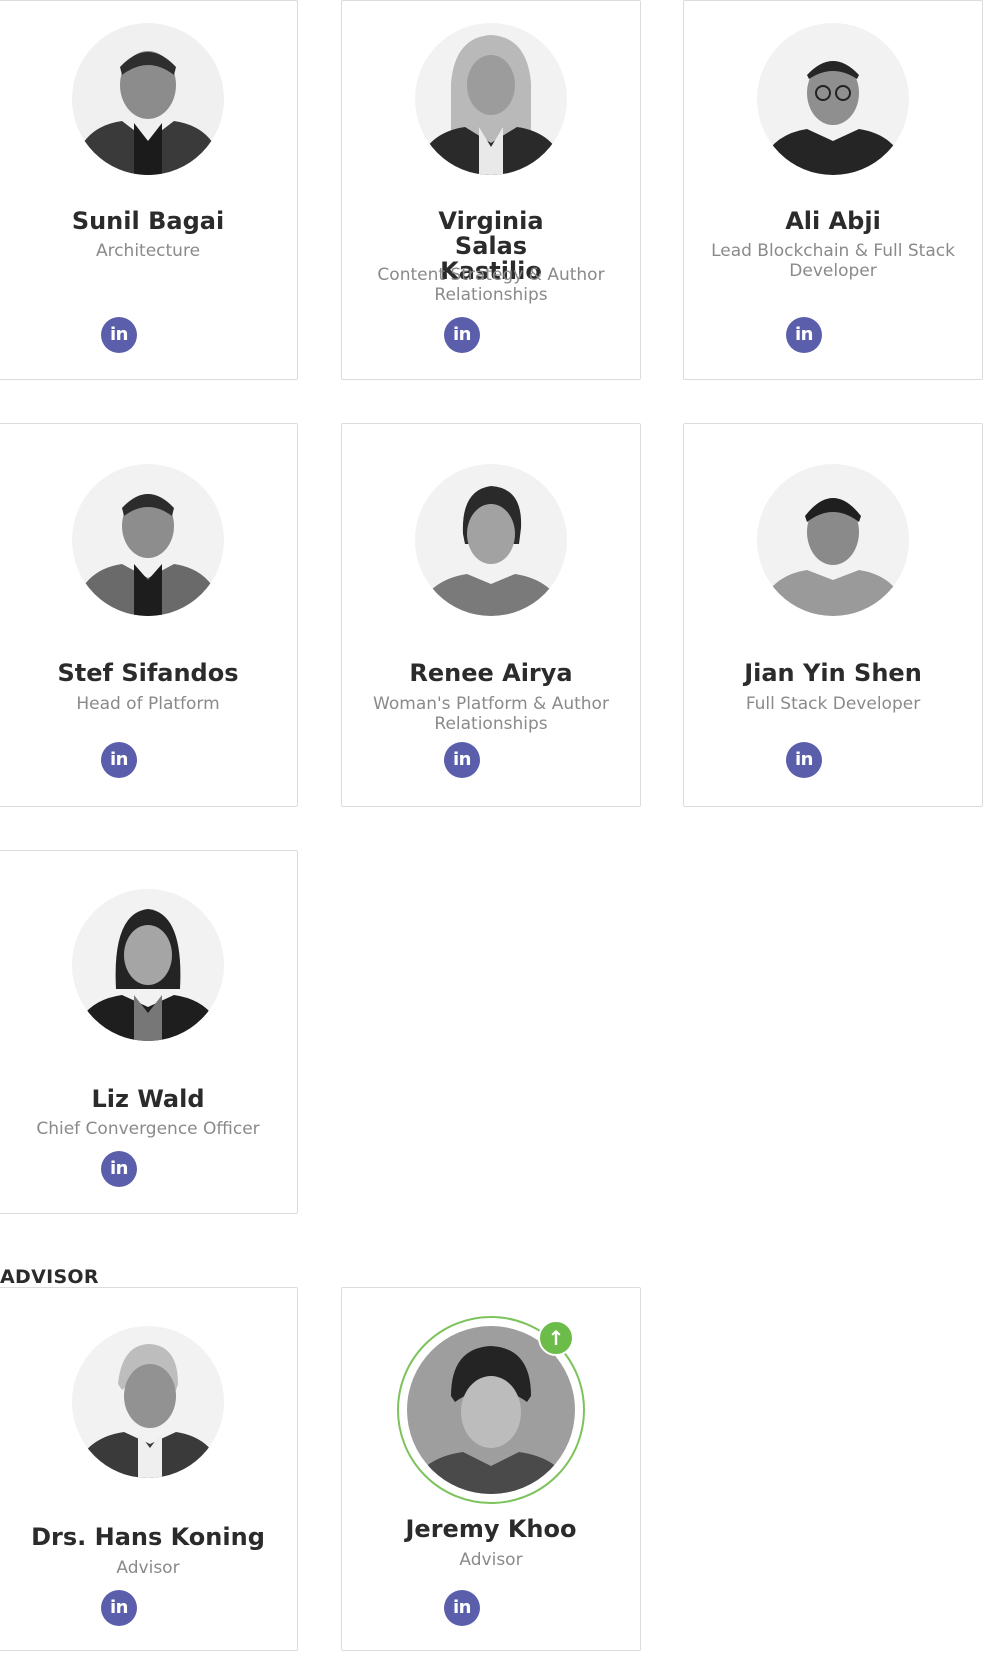  Describe the element at coordinates (148, 1129) in the screenshot. I see `member-role: Chief Convergence Officer` at that location.